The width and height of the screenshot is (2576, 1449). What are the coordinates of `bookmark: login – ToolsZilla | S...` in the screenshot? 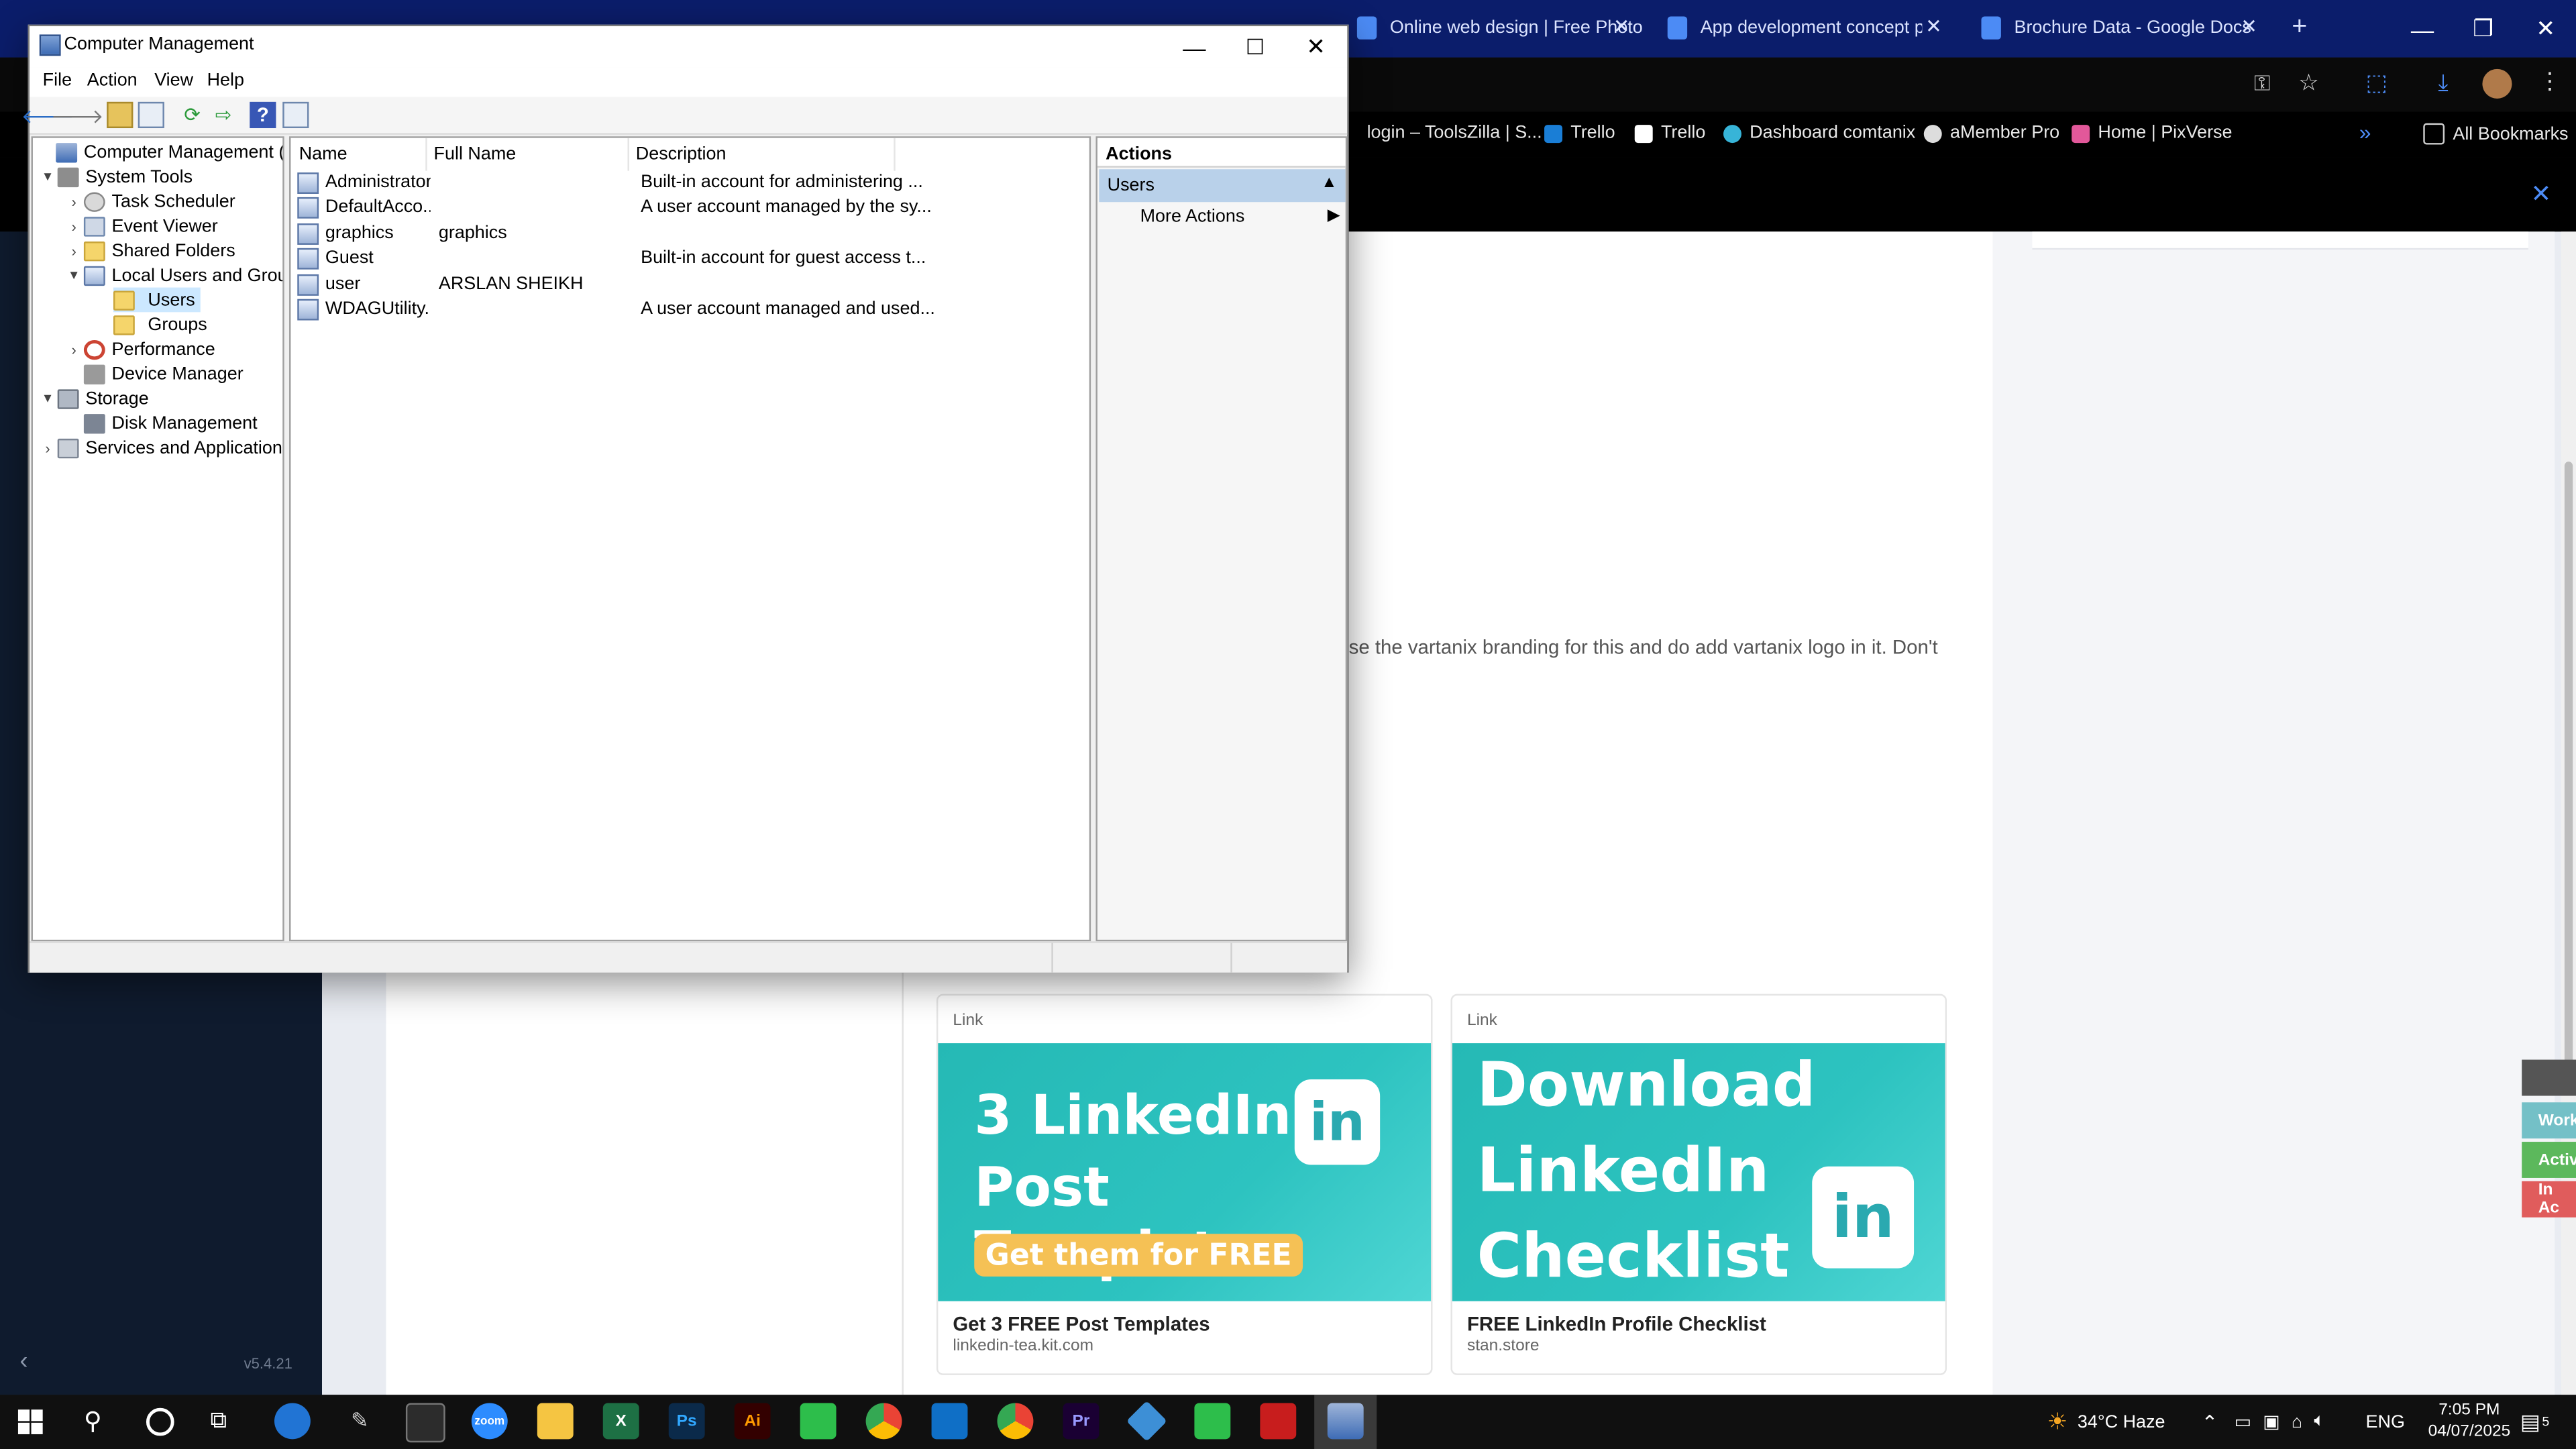 It's located at (1454, 133).